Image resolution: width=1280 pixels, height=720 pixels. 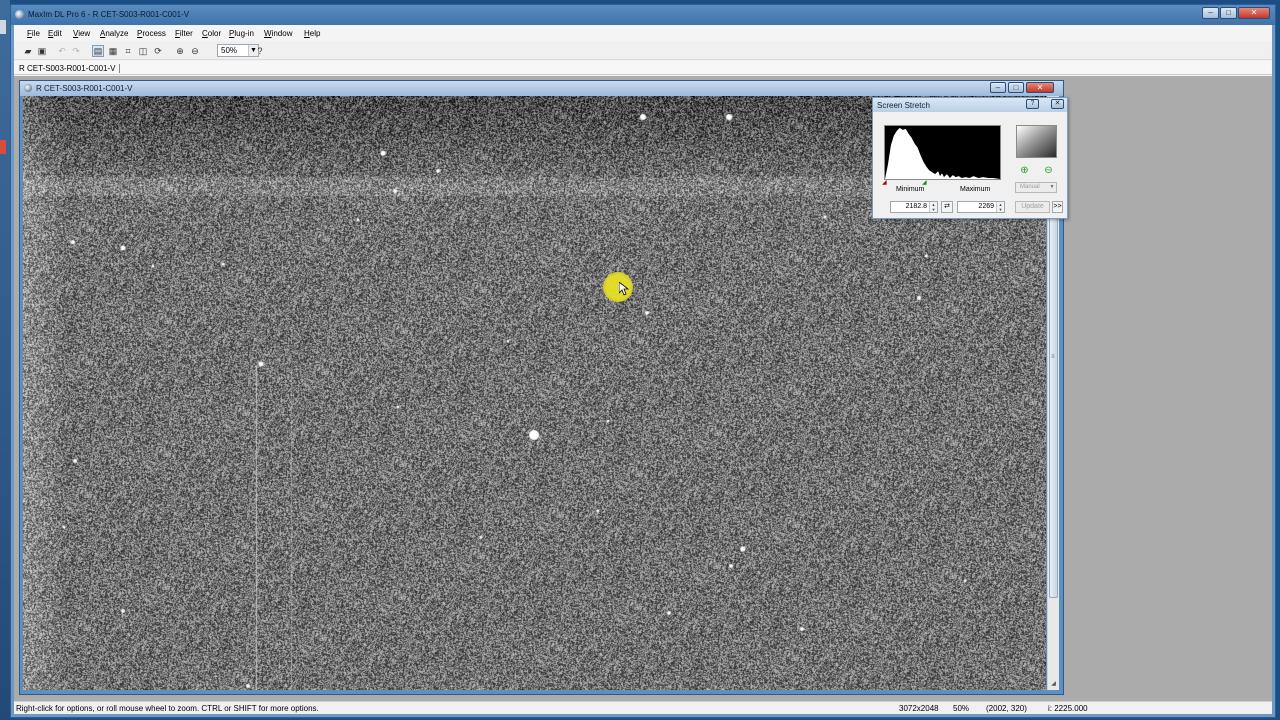 What do you see at coordinates (1228, 13) in the screenshot?
I see `maximize-button: □` at bounding box center [1228, 13].